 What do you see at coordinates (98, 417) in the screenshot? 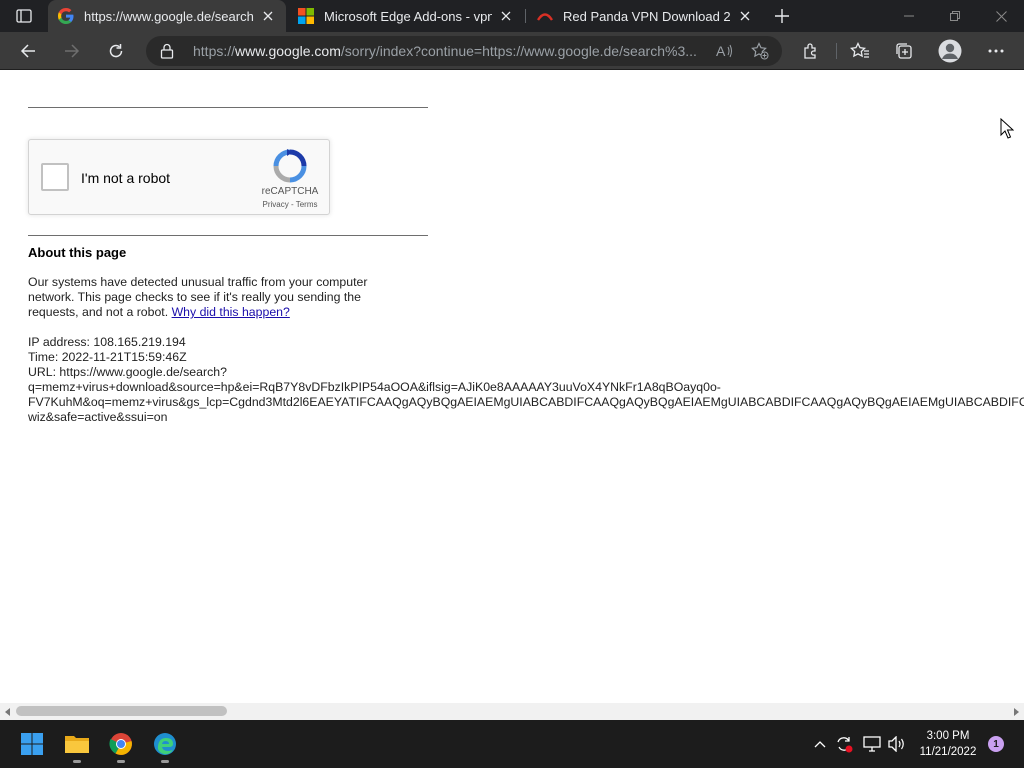
I see `url-line: wiz&safe=active&ssui=on` at bounding box center [98, 417].